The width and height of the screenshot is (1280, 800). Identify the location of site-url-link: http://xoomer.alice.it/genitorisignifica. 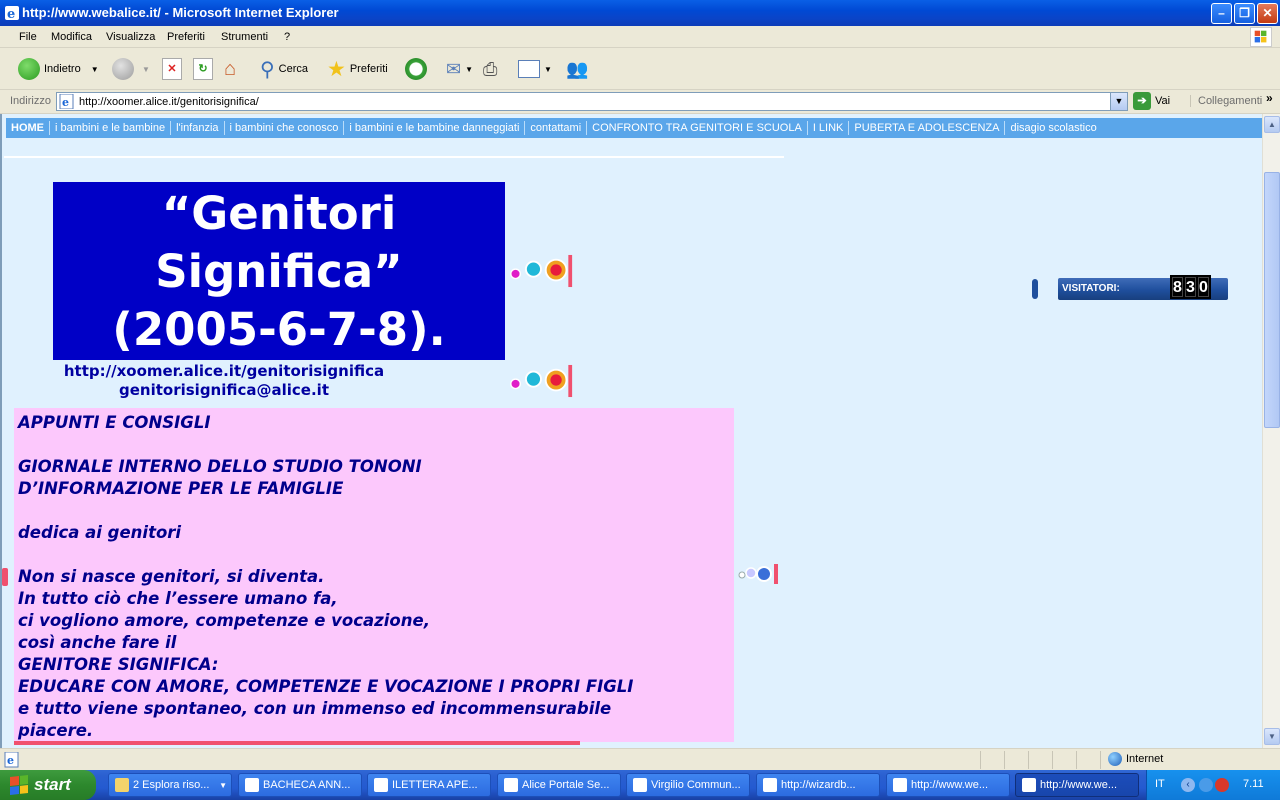
(224, 371).